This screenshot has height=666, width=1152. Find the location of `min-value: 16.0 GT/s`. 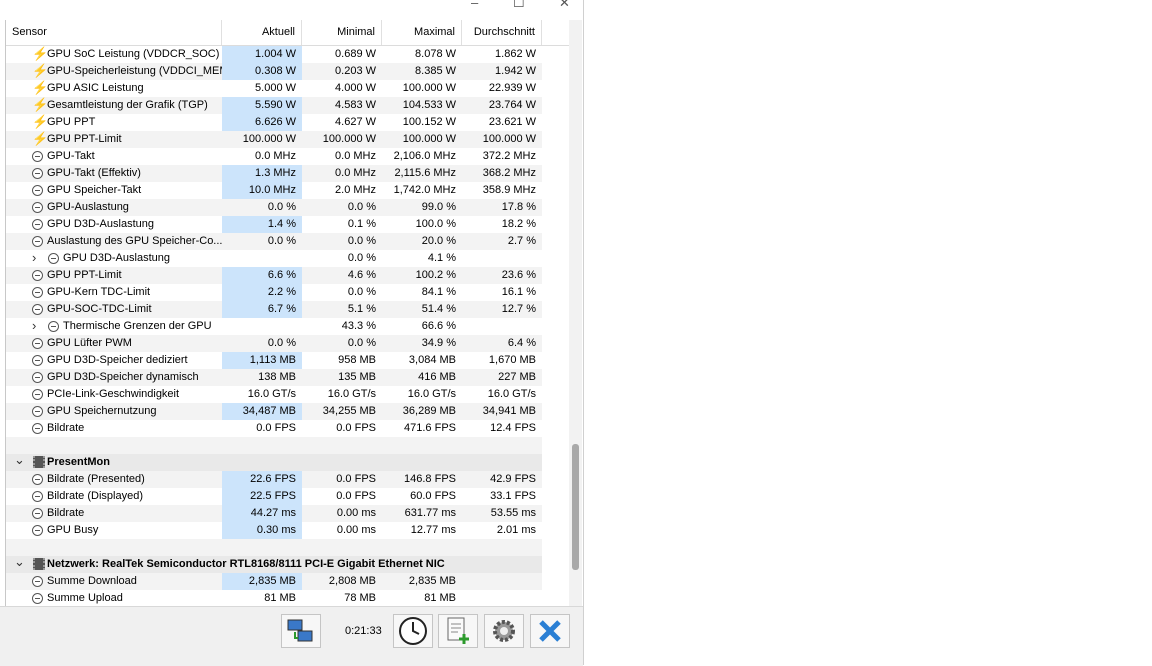

min-value: 16.0 GT/s is located at coordinates (351, 394).